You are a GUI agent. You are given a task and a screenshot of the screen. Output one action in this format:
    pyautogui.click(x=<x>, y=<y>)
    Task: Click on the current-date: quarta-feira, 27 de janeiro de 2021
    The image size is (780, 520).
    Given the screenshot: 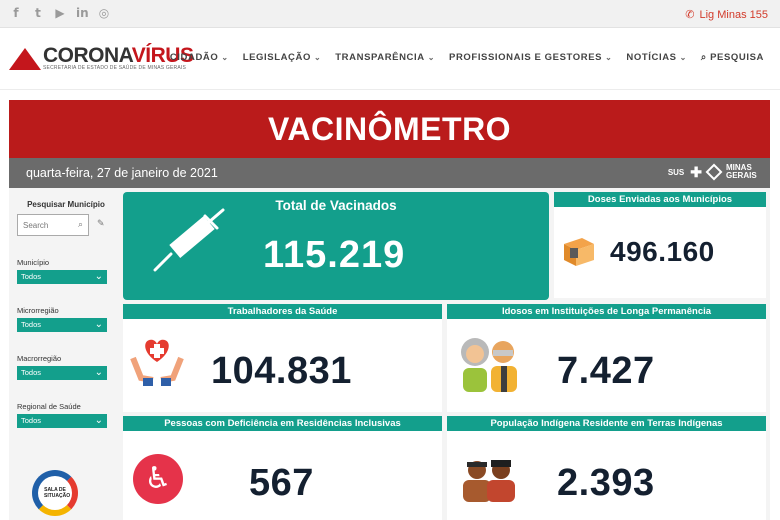 What is the action you would take?
    pyautogui.click(x=122, y=173)
    